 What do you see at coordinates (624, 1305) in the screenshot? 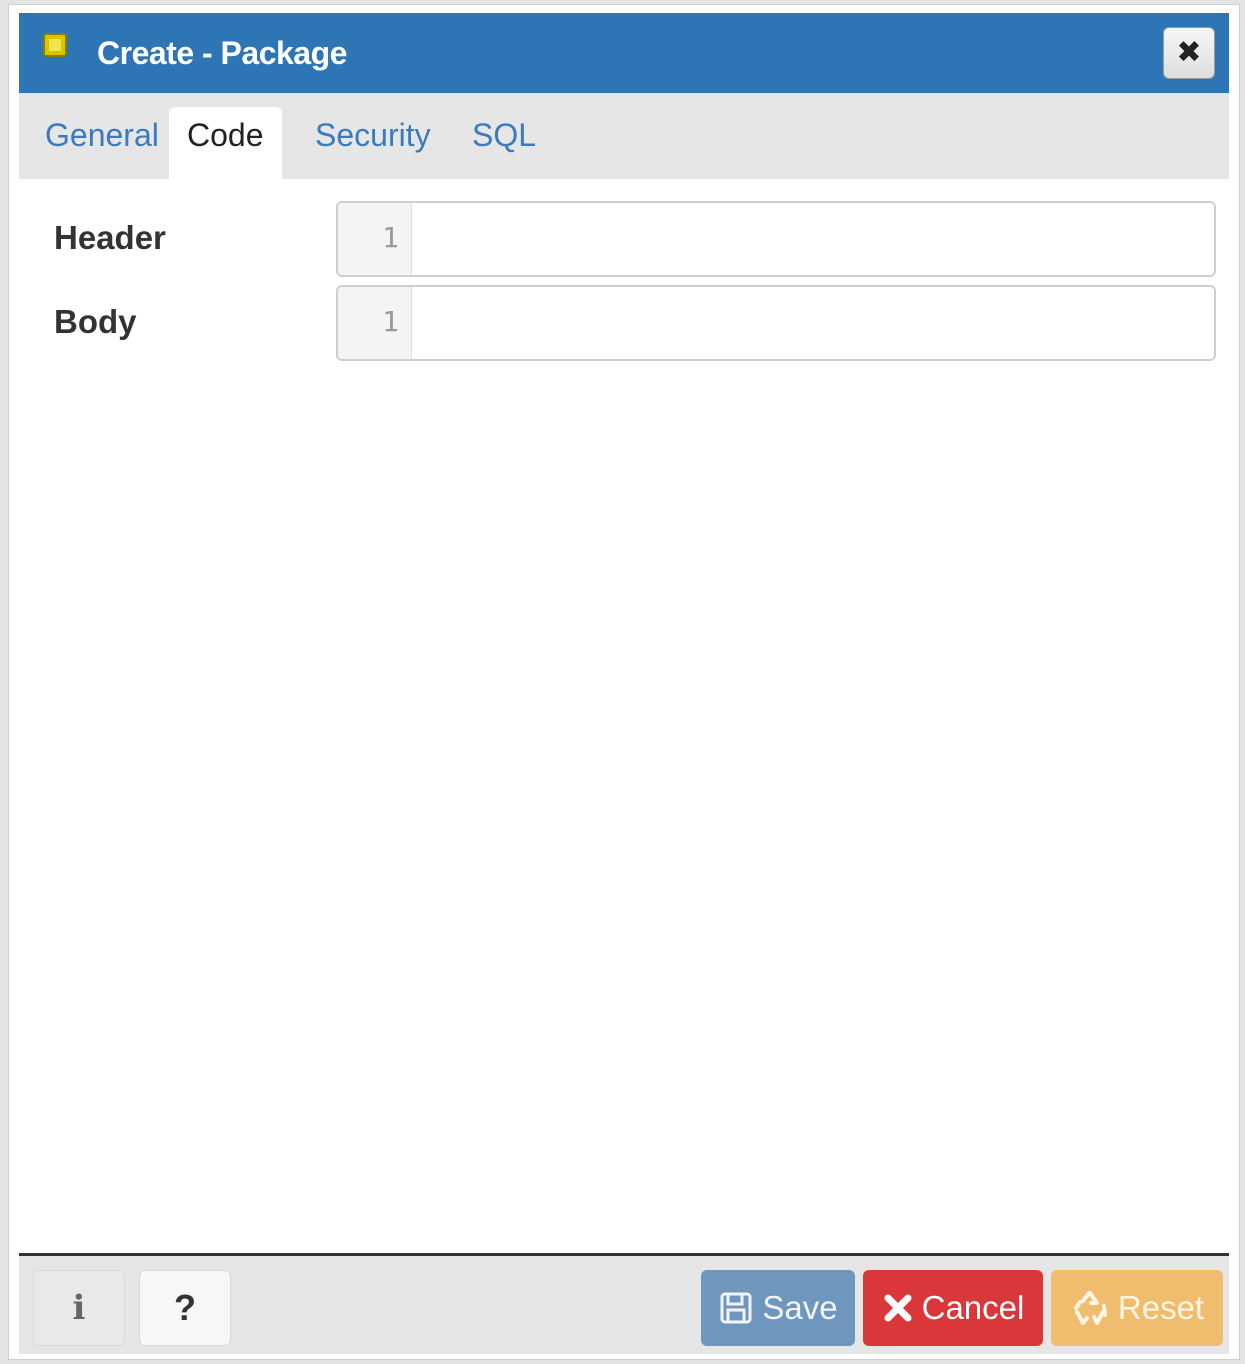
I see `dialog-footer: i ? Save Cancel Reset` at bounding box center [624, 1305].